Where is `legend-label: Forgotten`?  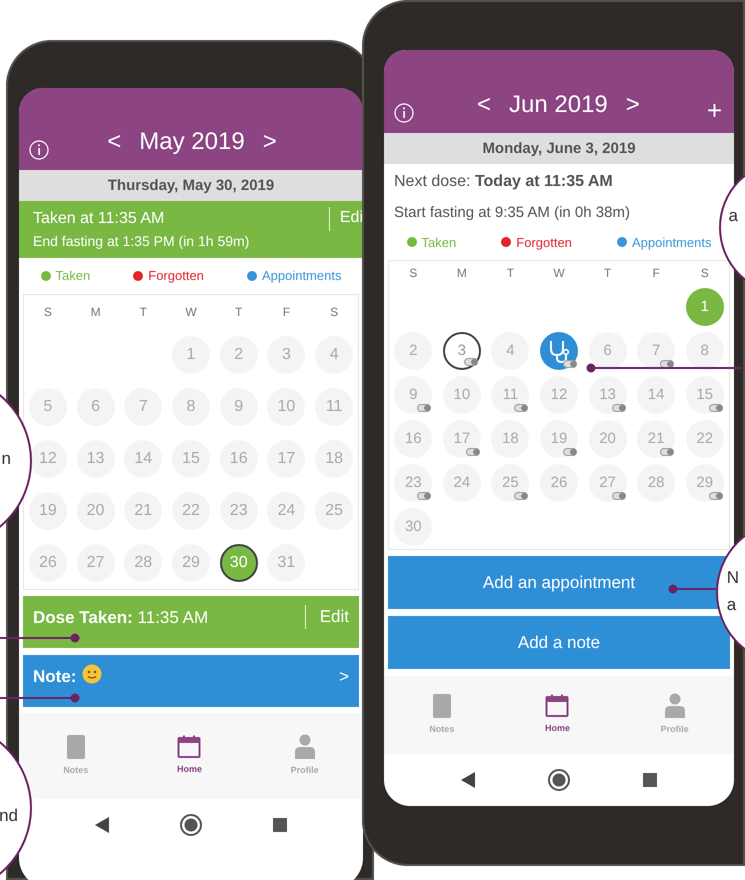
legend-label: Forgotten is located at coordinates (544, 243).